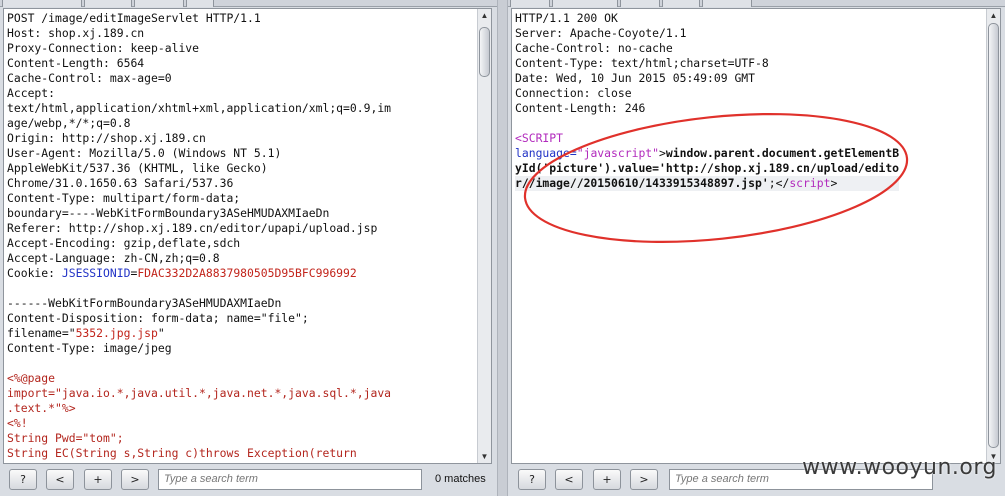  I want to click on request-match-count: 0 matches, so click(460, 479).